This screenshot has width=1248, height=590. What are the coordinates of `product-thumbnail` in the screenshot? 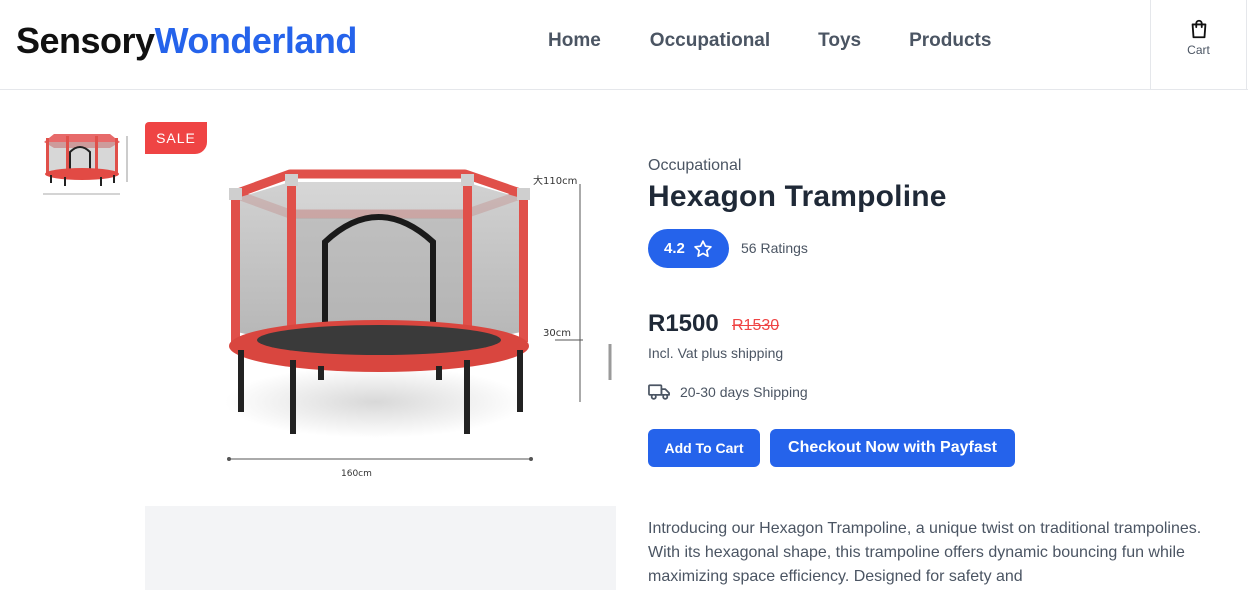 It's located at (86, 164).